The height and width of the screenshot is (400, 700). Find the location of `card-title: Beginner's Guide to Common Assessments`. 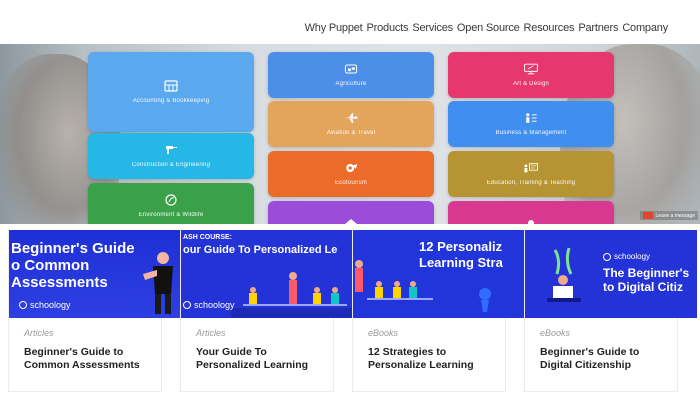

card-title: Beginner's Guide to Common Assessments is located at coordinates (89, 359).